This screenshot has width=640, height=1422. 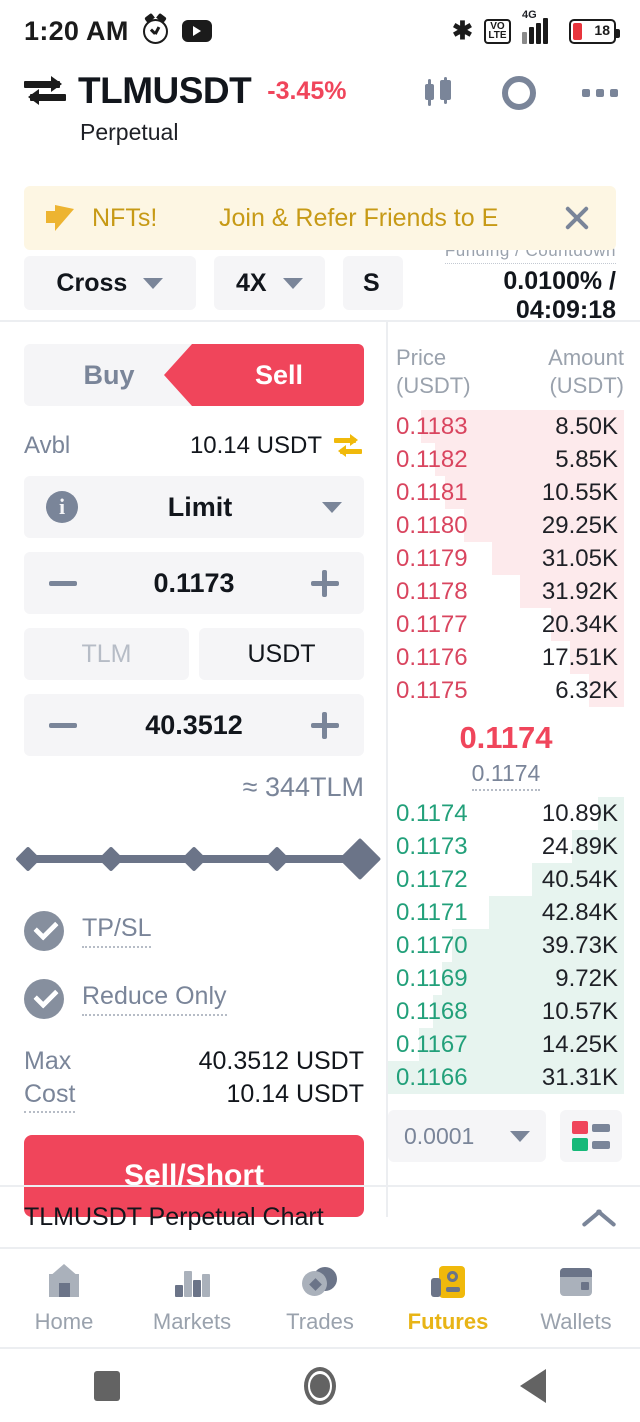 I want to click on order-book-row: 0.1172 40.54K, so click(x=506, y=880).